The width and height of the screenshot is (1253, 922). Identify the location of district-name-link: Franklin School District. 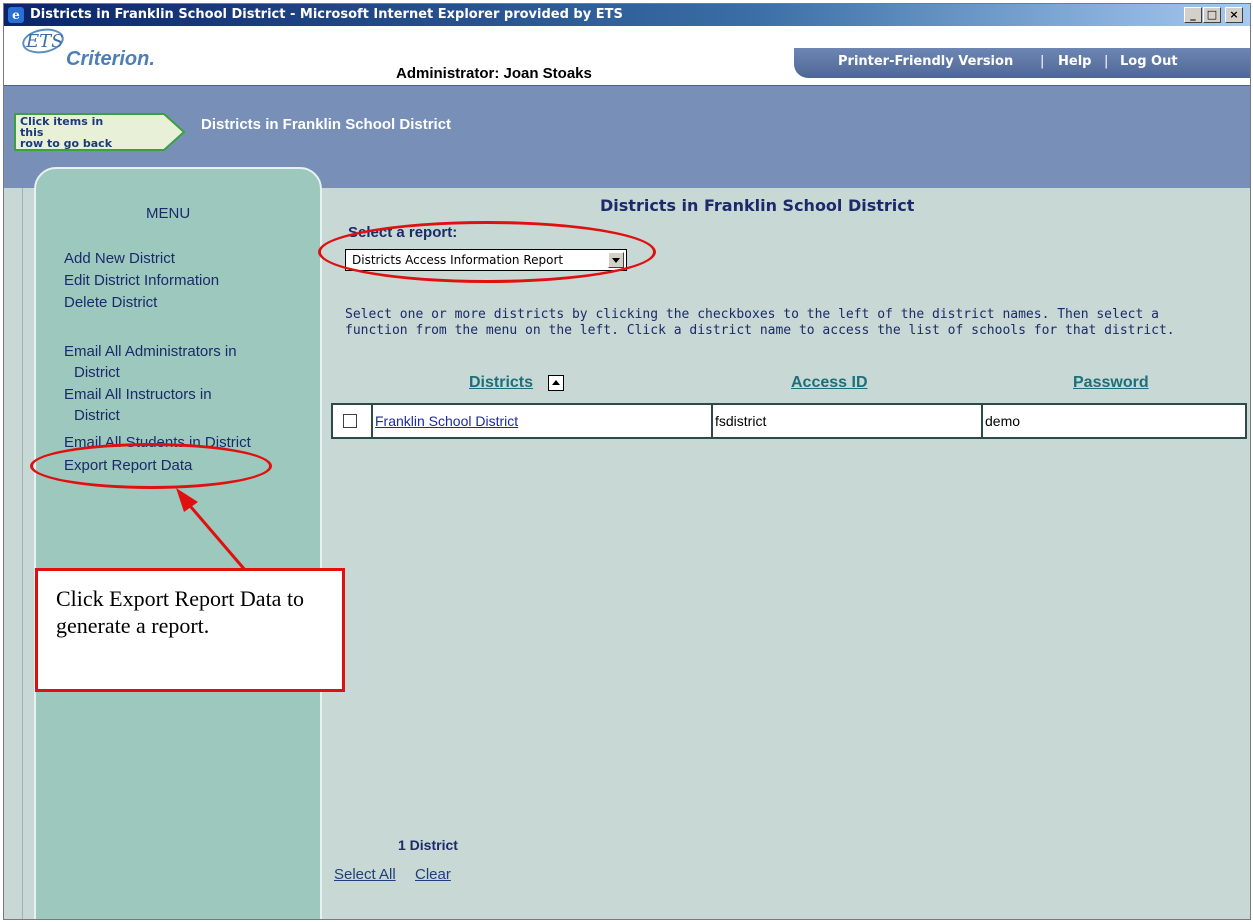
(541, 421).